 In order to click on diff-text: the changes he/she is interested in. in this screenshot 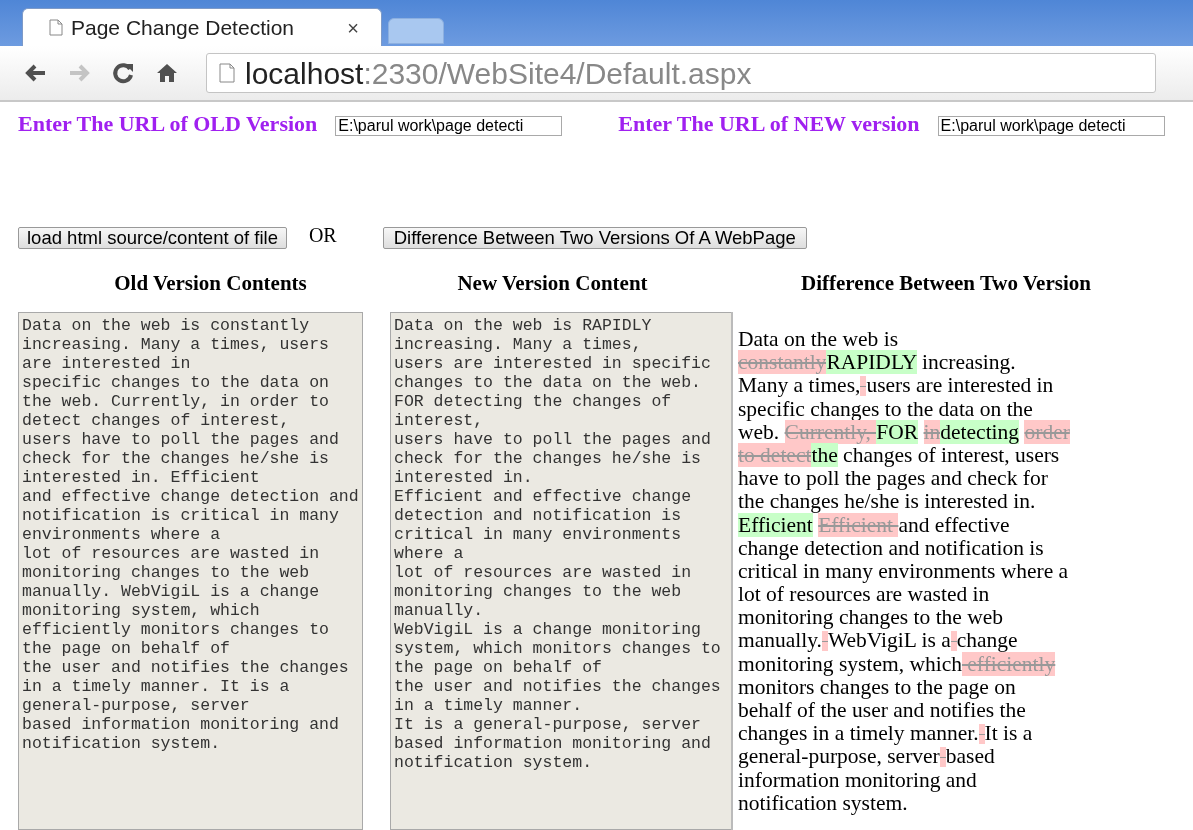, I will do `click(887, 501)`.